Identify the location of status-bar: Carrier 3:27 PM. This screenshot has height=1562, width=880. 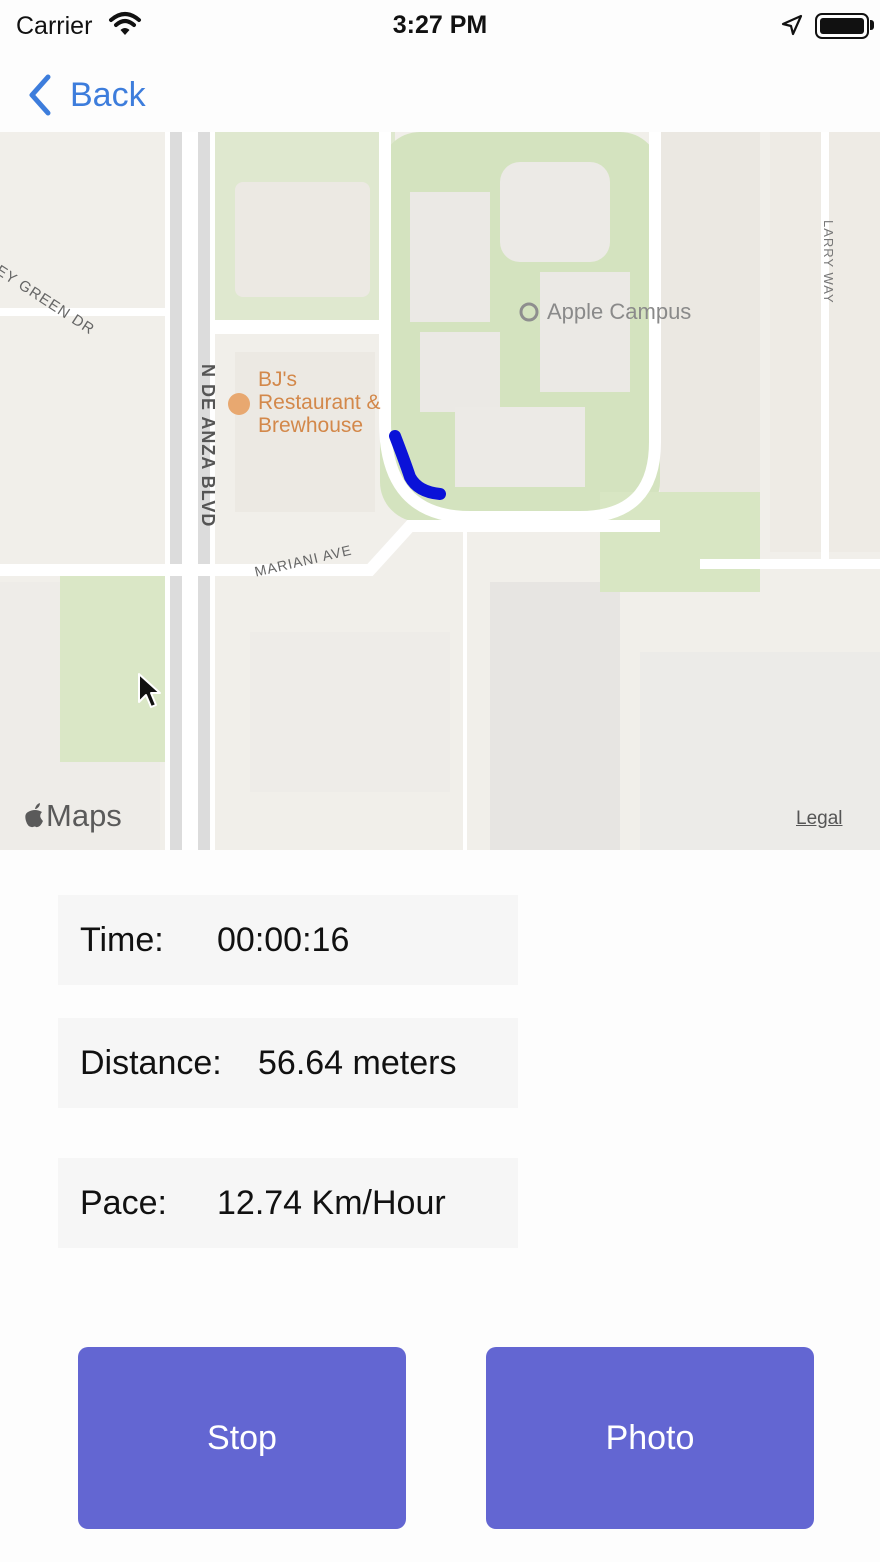
(440, 26).